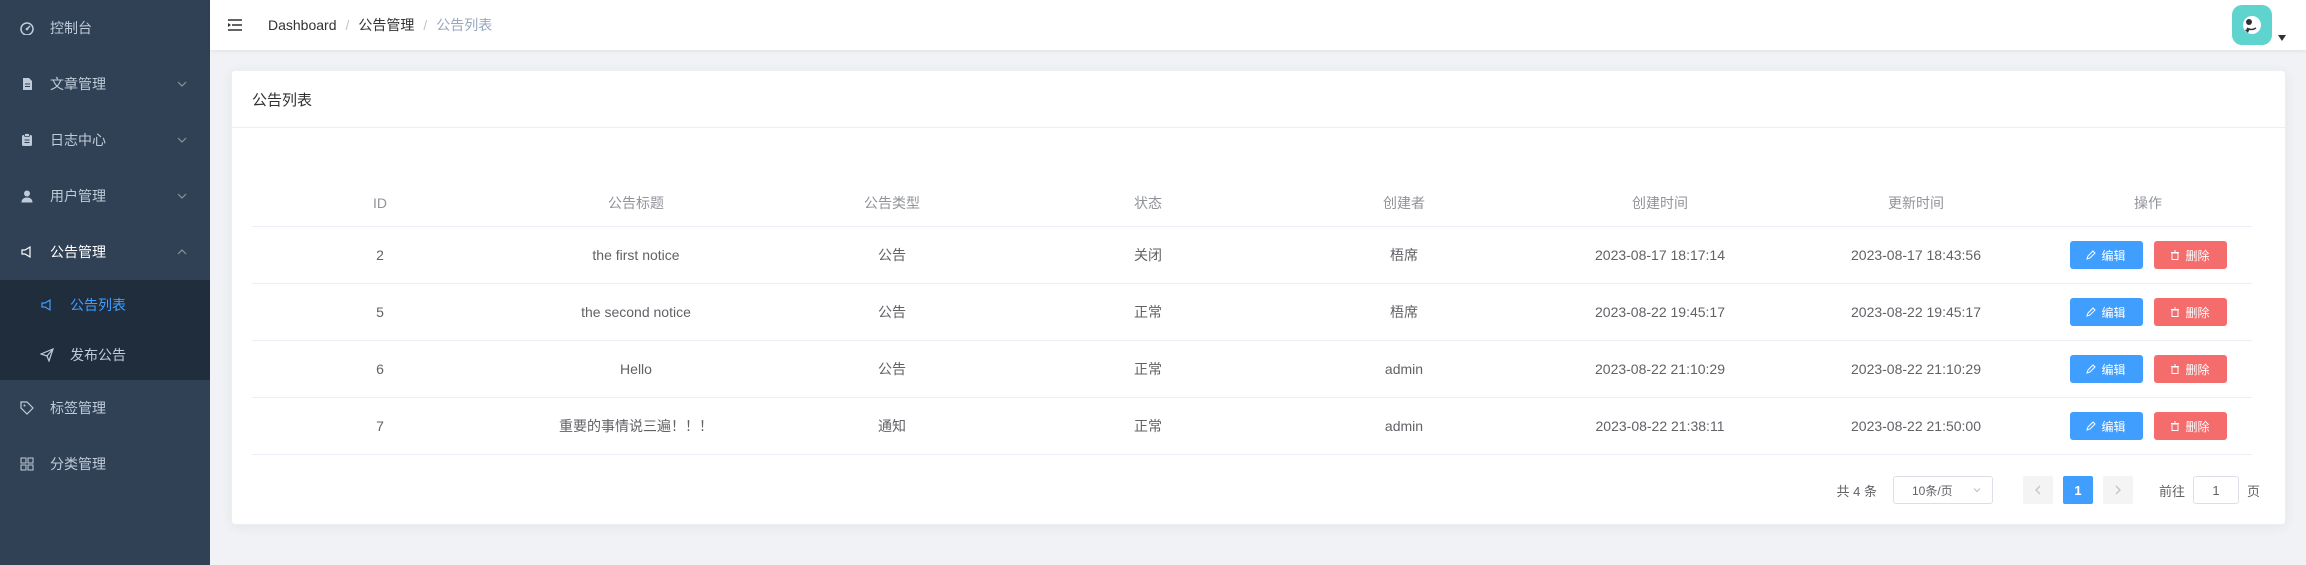 The image size is (2306, 565). I want to click on page-number-active: 1, so click(2077, 490).